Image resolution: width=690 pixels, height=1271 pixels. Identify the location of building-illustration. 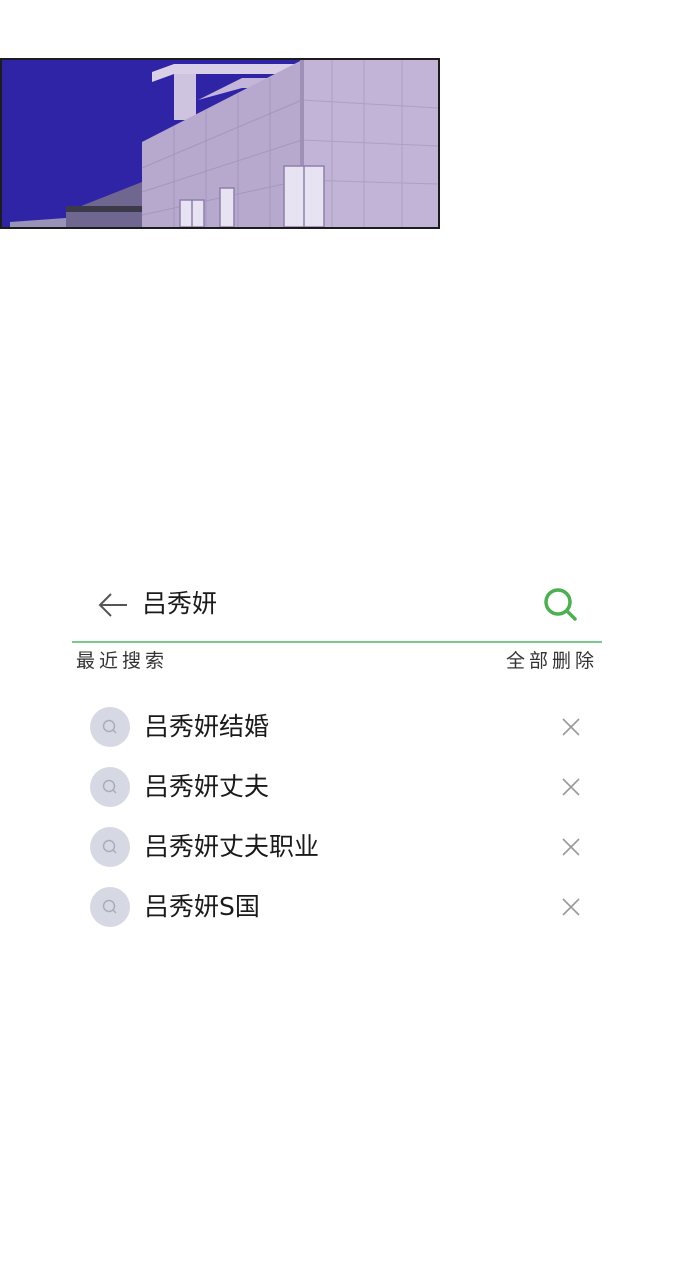
(220, 143).